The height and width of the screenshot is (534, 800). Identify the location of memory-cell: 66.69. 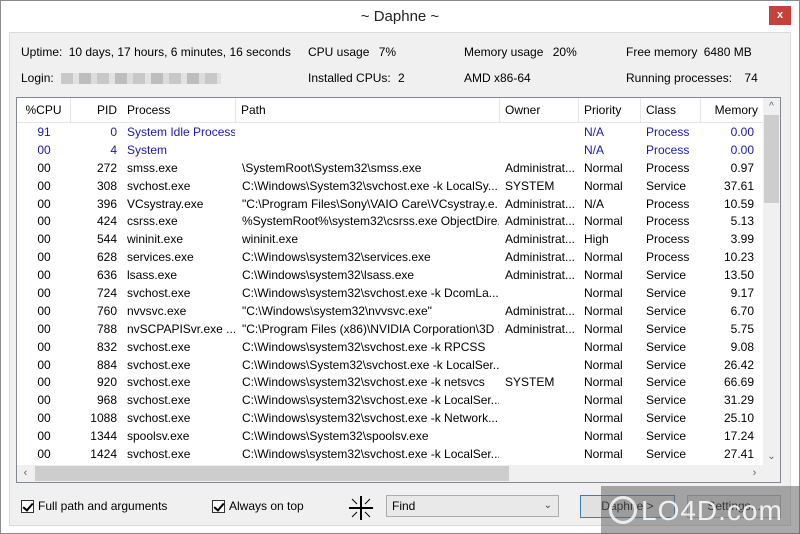
(738, 382).